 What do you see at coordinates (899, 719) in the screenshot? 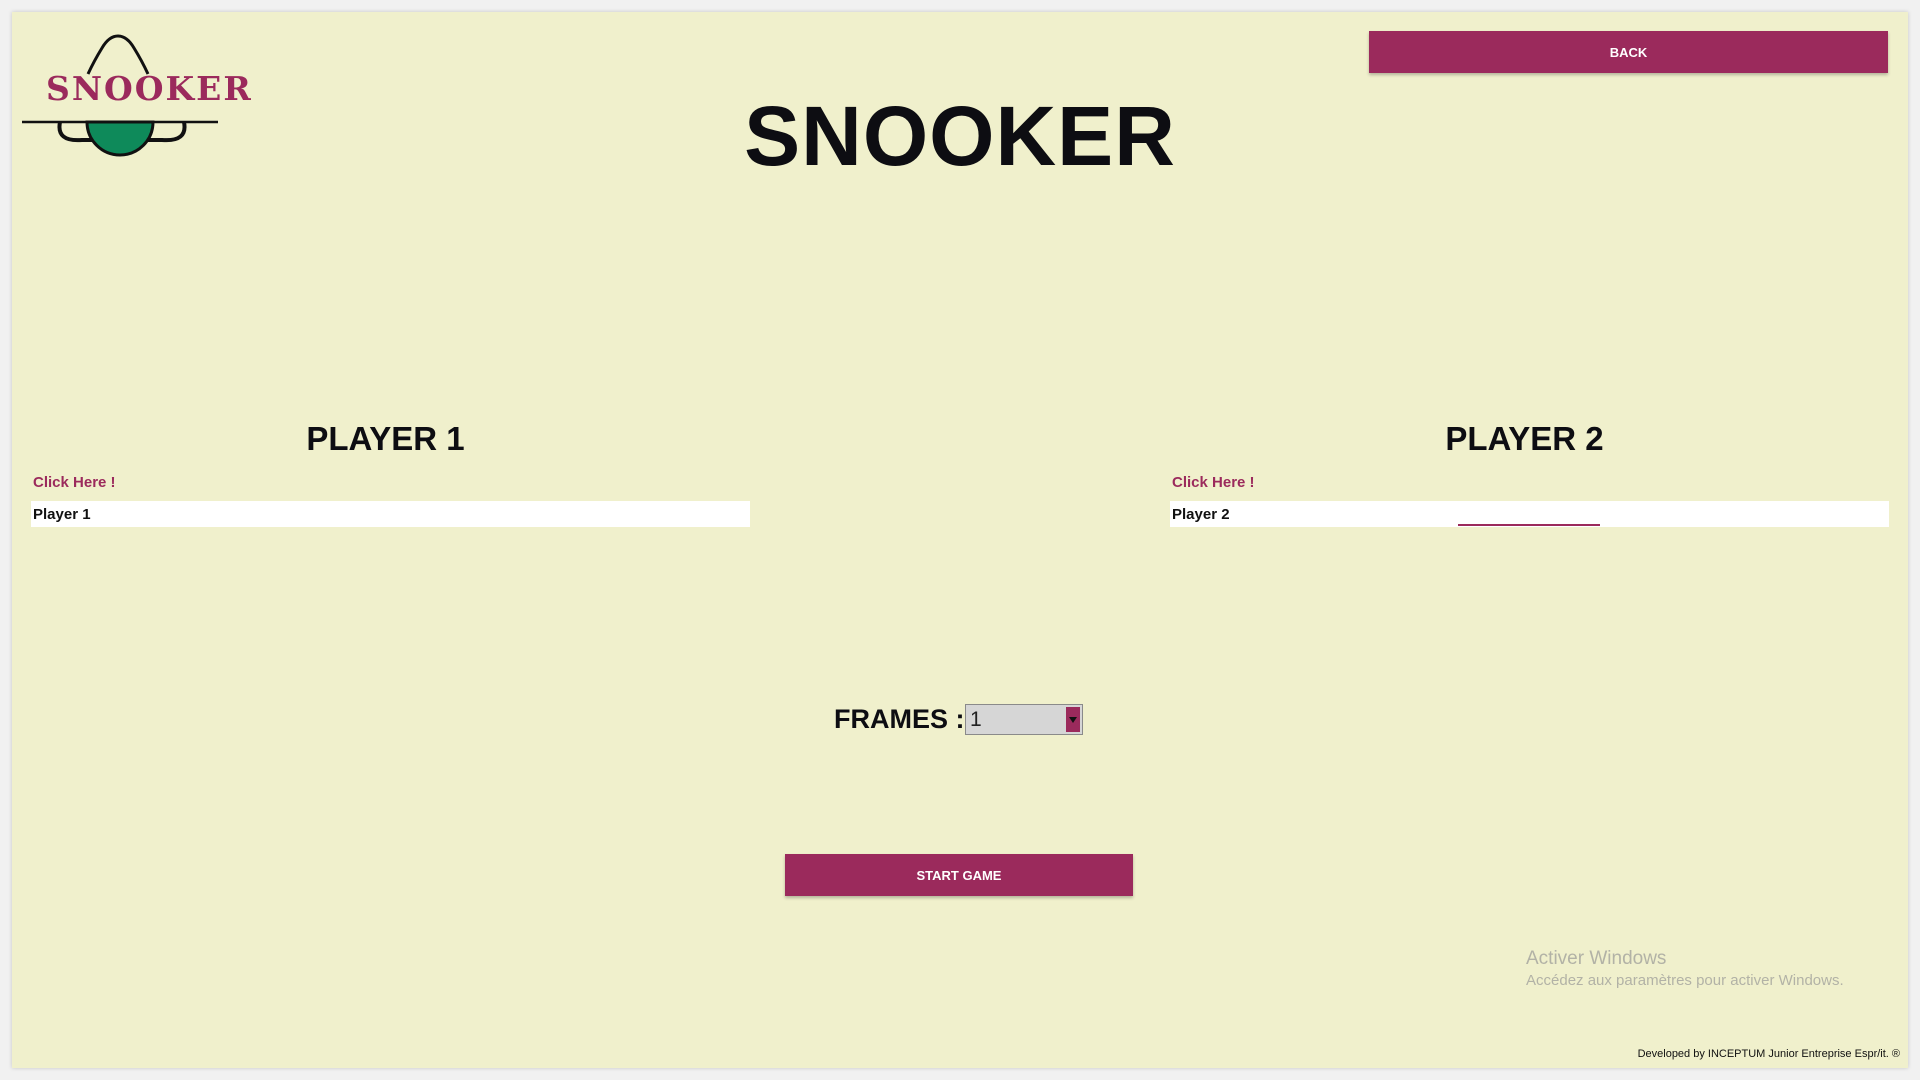
I see `frames-label: FRAMES :` at bounding box center [899, 719].